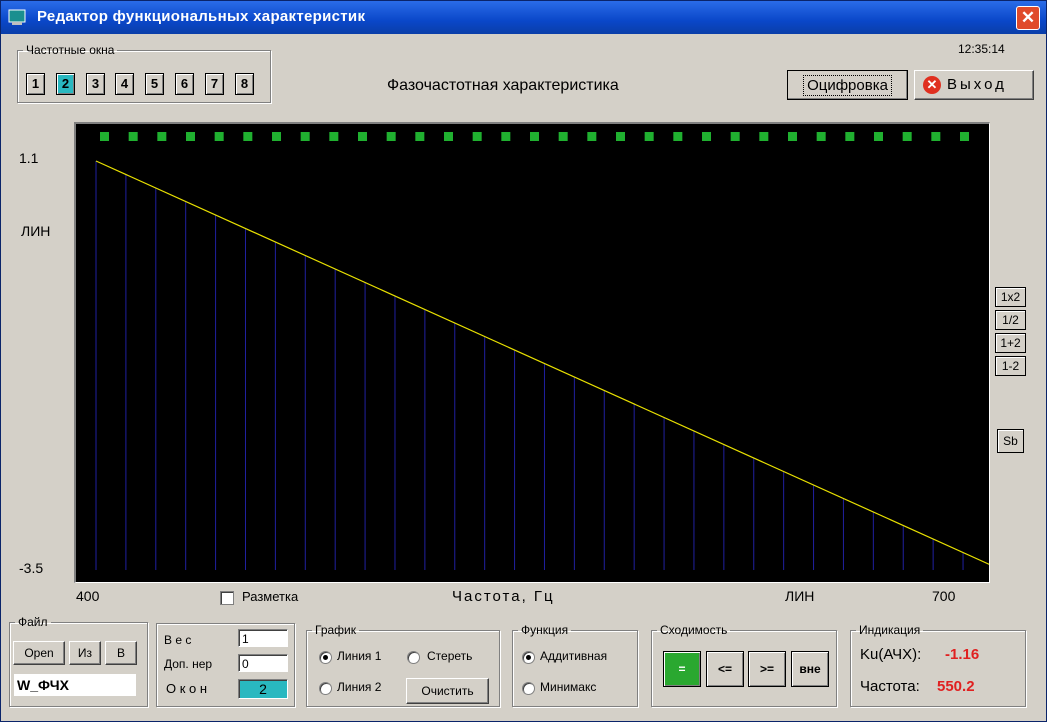 This screenshot has height=722, width=1047. What do you see at coordinates (1010, 320) in the screenshot?
I see `scale-half-button: 1/2` at bounding box center [1010, 320].